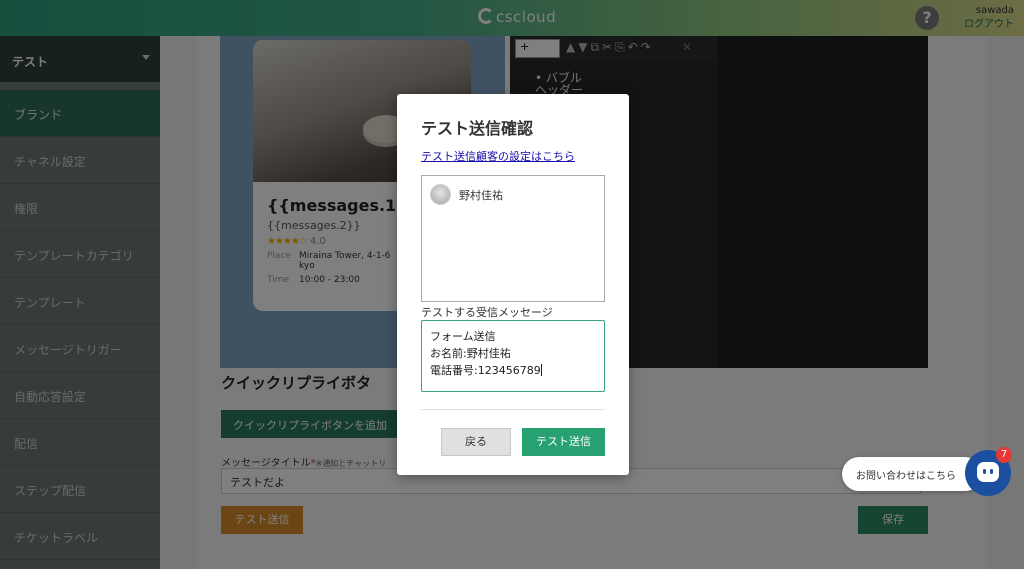 The height and width of the screenshot is (569, 1024). What do you see at coordinates (513, 409) in the screenshot?
I see `modal-divider` at bounding box center [513, 409].